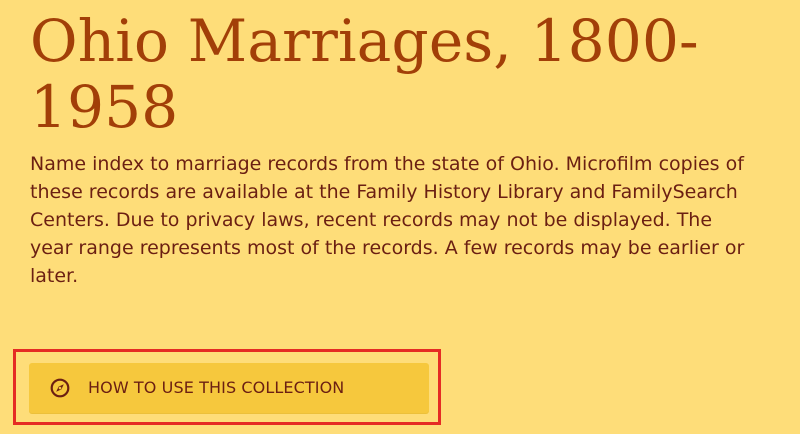  I want to click on how-to-use-collection-button: HOW TO USE THIS COLLECTION, so click(229, 388).